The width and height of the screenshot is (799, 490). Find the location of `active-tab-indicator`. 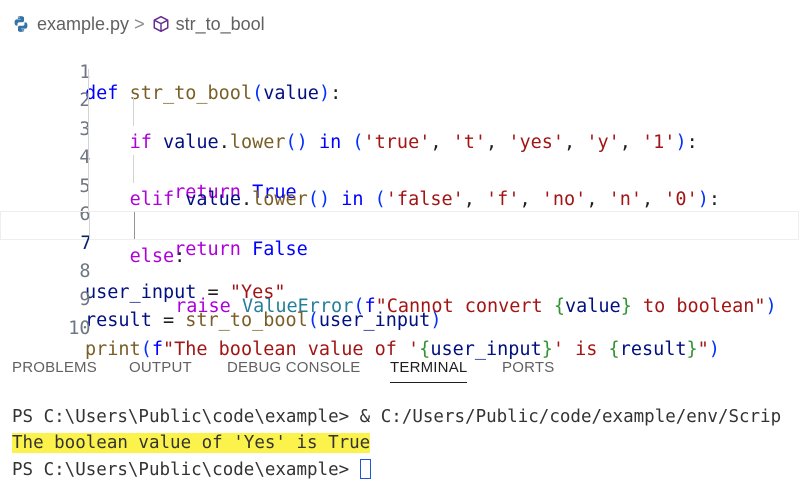

active-tab-indicator is located at coordinates (428, 382).